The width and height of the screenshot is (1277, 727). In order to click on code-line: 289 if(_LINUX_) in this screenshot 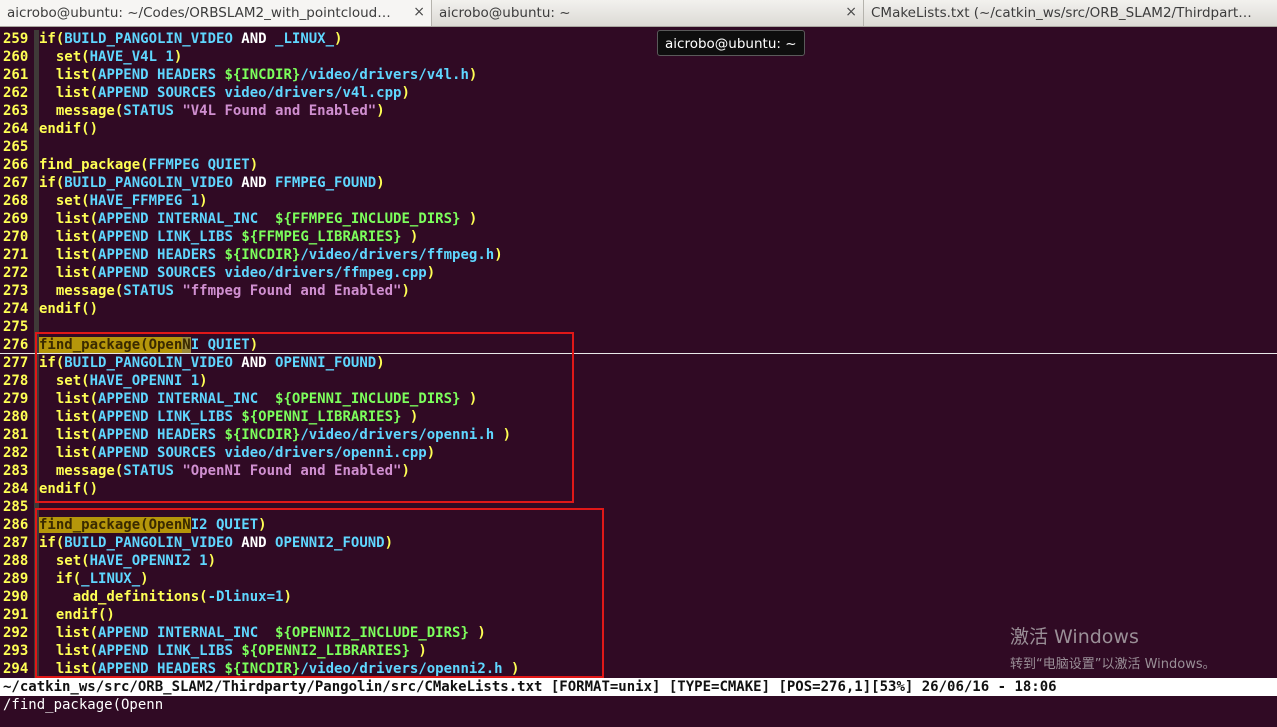, I will do `click(638, 579)`.